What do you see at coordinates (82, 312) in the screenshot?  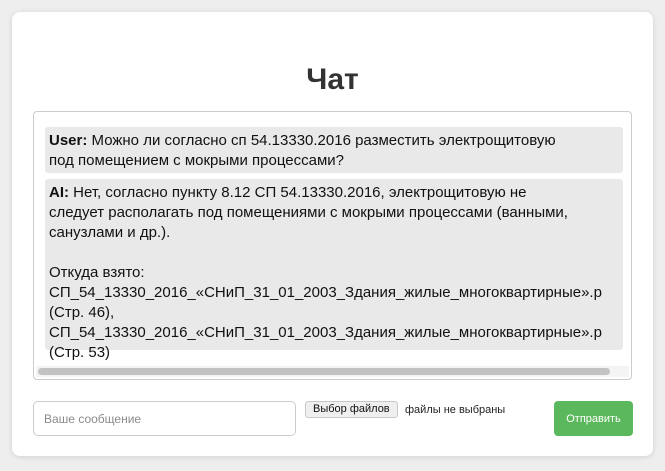 I see `source-page: (Стр. 46),` at bounding box center [82, 312].